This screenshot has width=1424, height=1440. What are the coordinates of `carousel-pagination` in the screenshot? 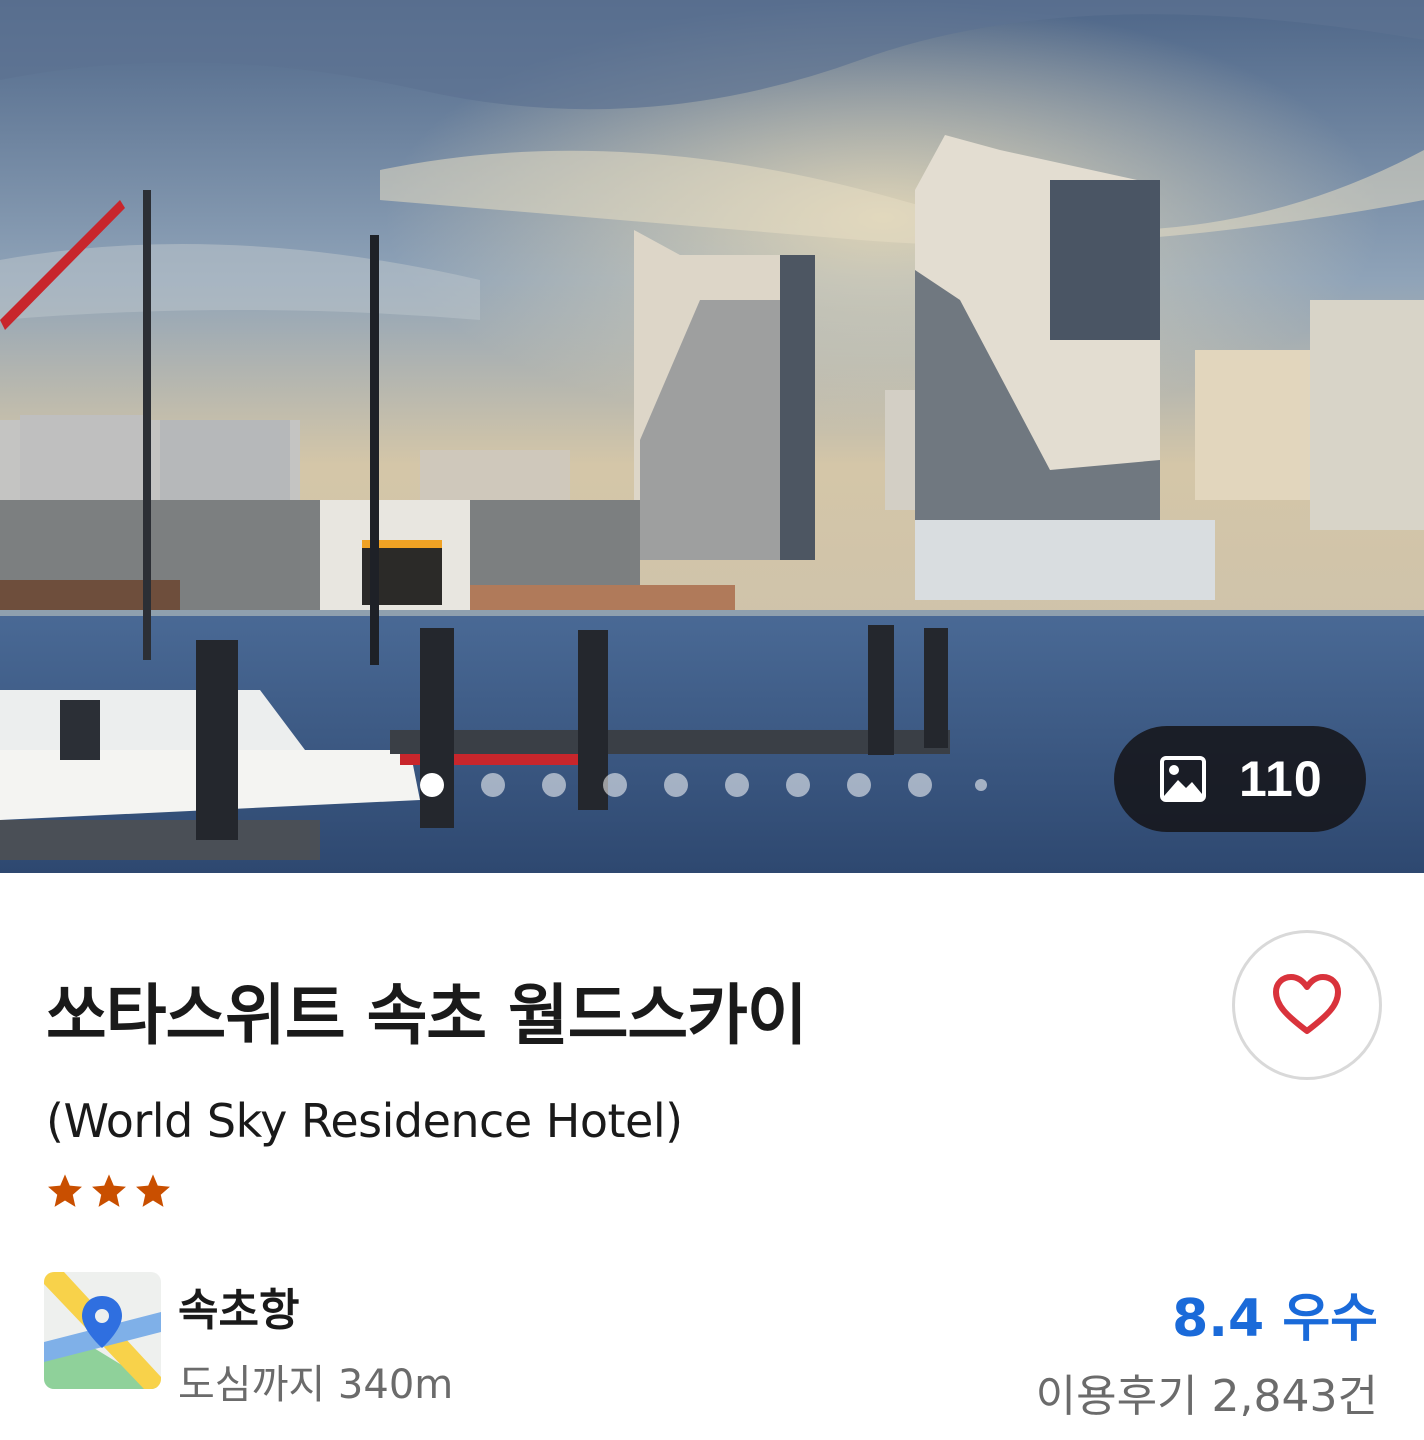 It's located at (722, 785).